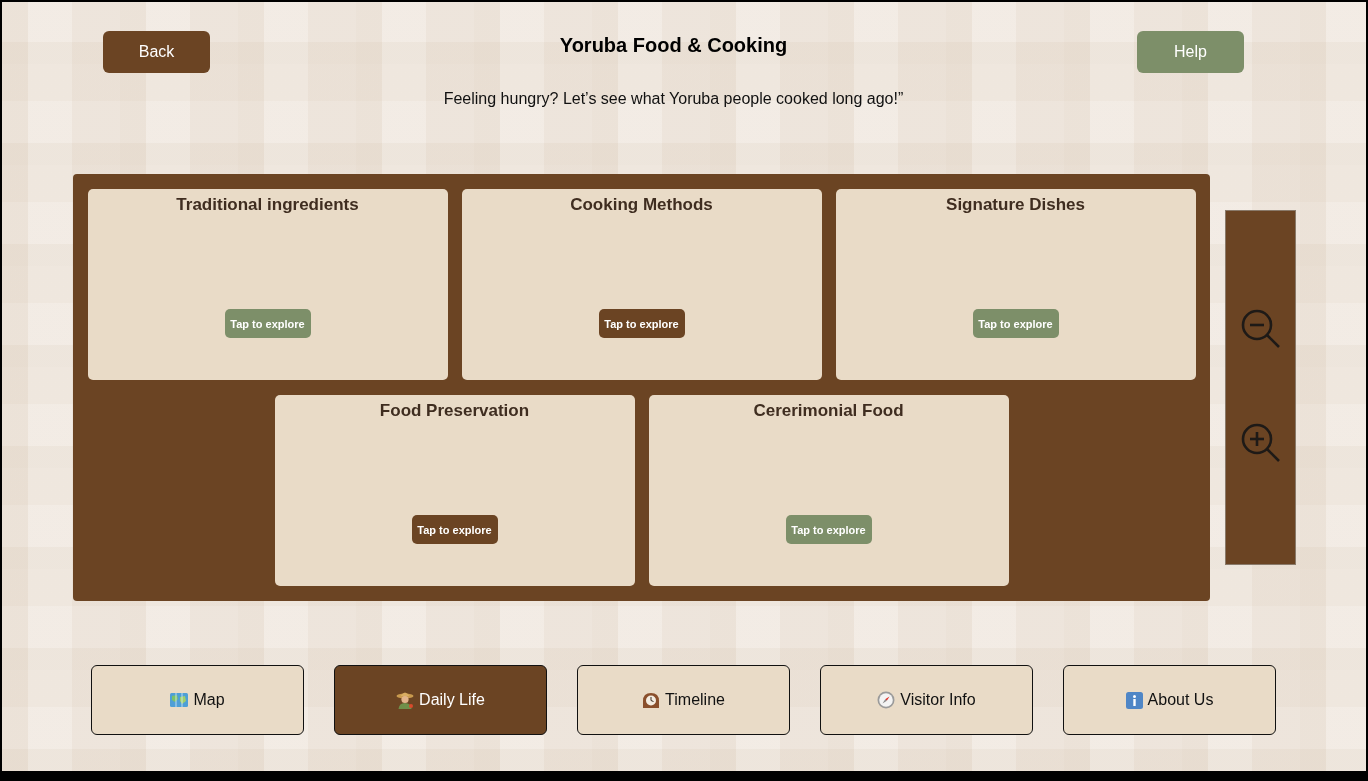 The image size is (1368, 781). Describe the element at coordinates (440, 700) in the screenshot. I see `nav-tab: Daily Life` at that location.